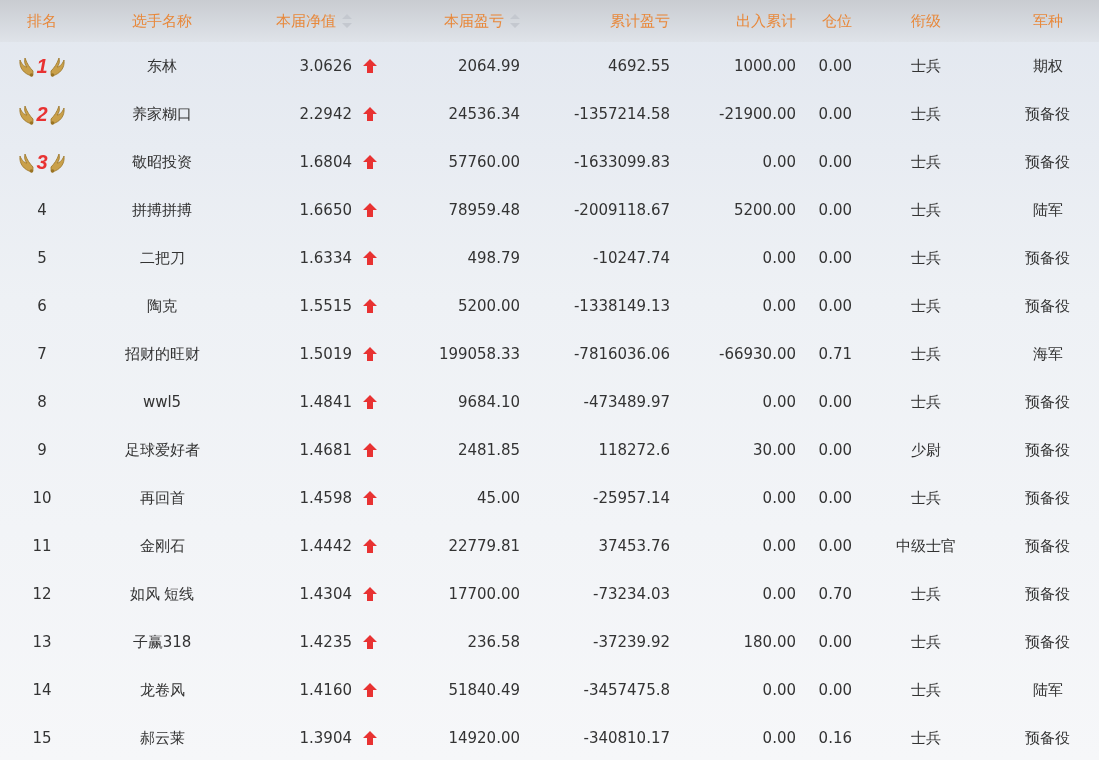 This screenshot has height=760, width=1099. Describe the element at coordinates (326, 114) in the screenshot. I see `net-value-cell-text: 2.2942` at that location.